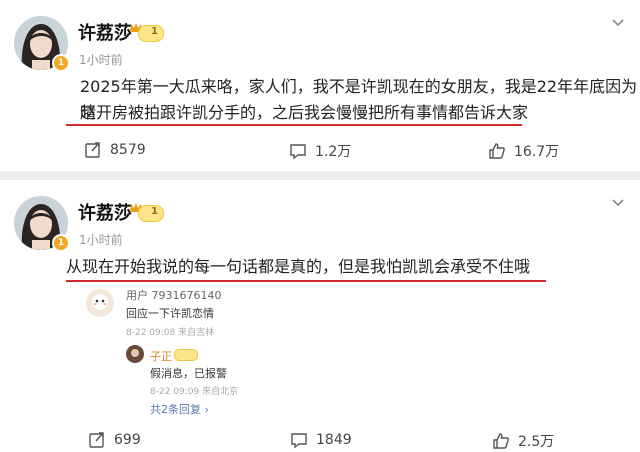 The image size is (640, 452). Describe the element at coordinates (537, 152) in the screenshot. I see `like-count: 16.7万` at that location.